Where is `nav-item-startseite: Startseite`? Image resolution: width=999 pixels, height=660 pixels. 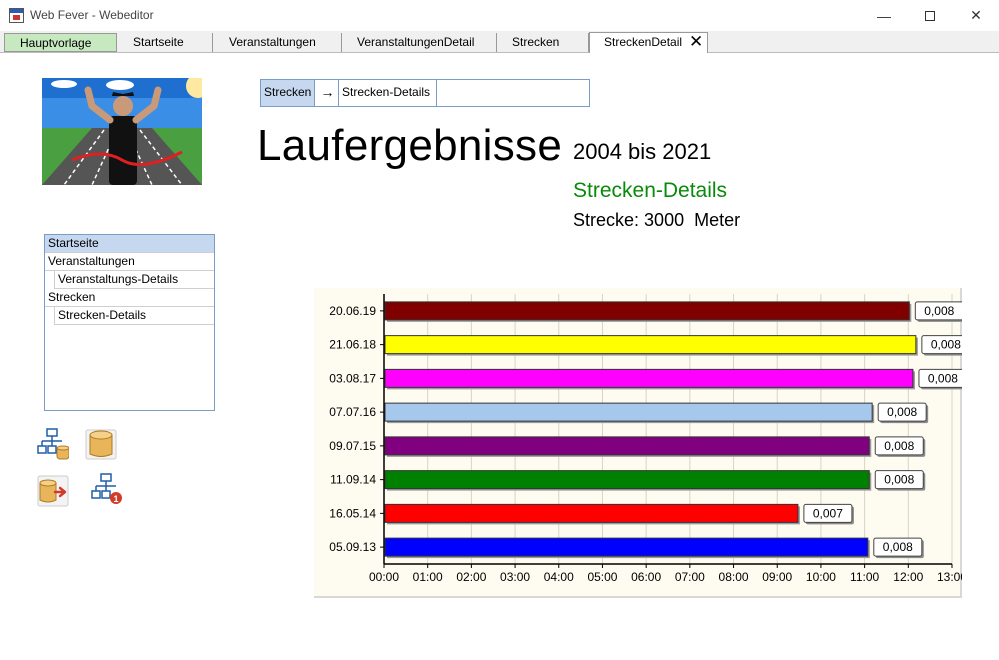
nav-item-startseite: Startseite is located at coordinates (129, 244).